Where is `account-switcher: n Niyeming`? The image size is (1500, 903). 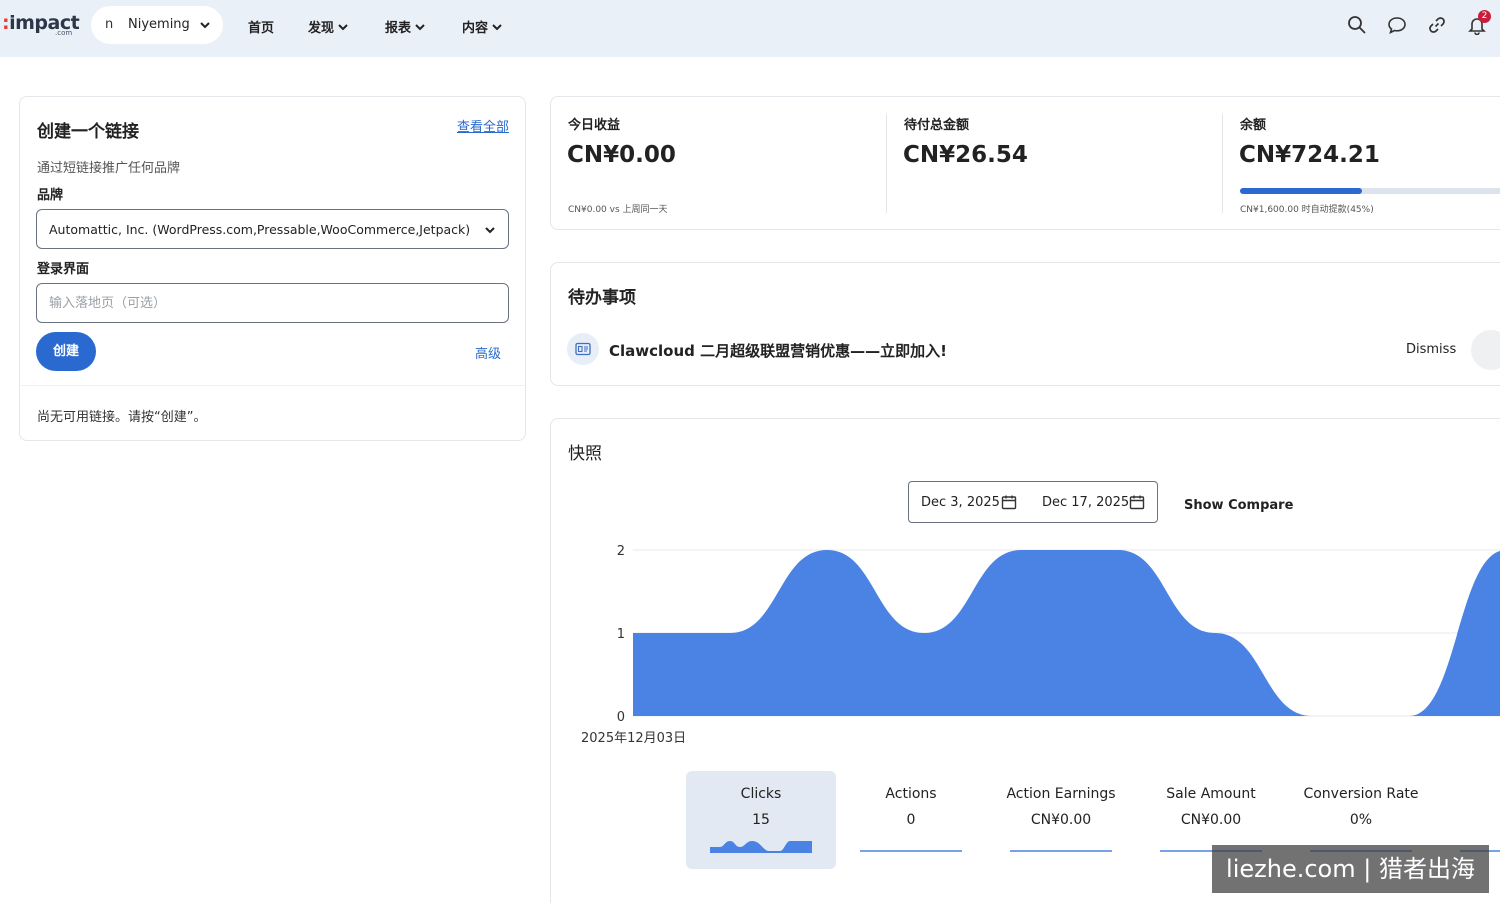
account-switcher: n Niyeming is located at coordinates (157, 25).